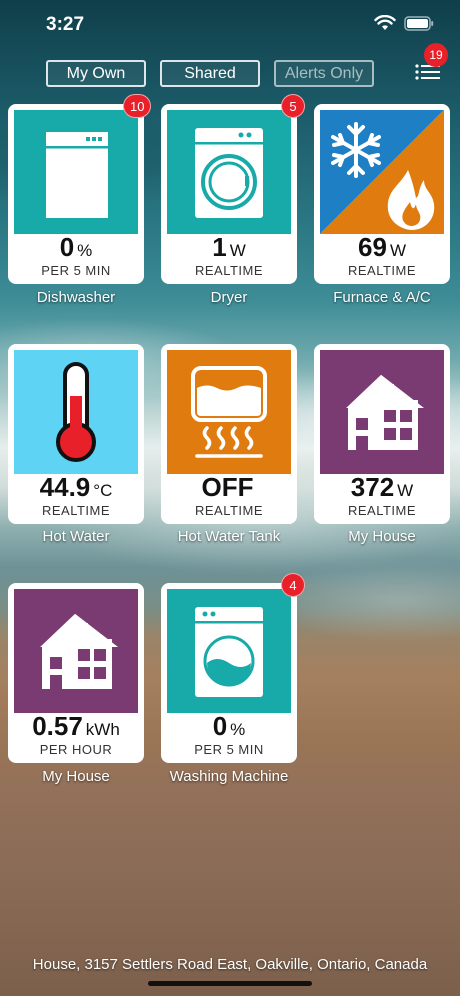  I want to click on device-tile-hot-water: 44.9 °C REALTIME, so click(76, 434).